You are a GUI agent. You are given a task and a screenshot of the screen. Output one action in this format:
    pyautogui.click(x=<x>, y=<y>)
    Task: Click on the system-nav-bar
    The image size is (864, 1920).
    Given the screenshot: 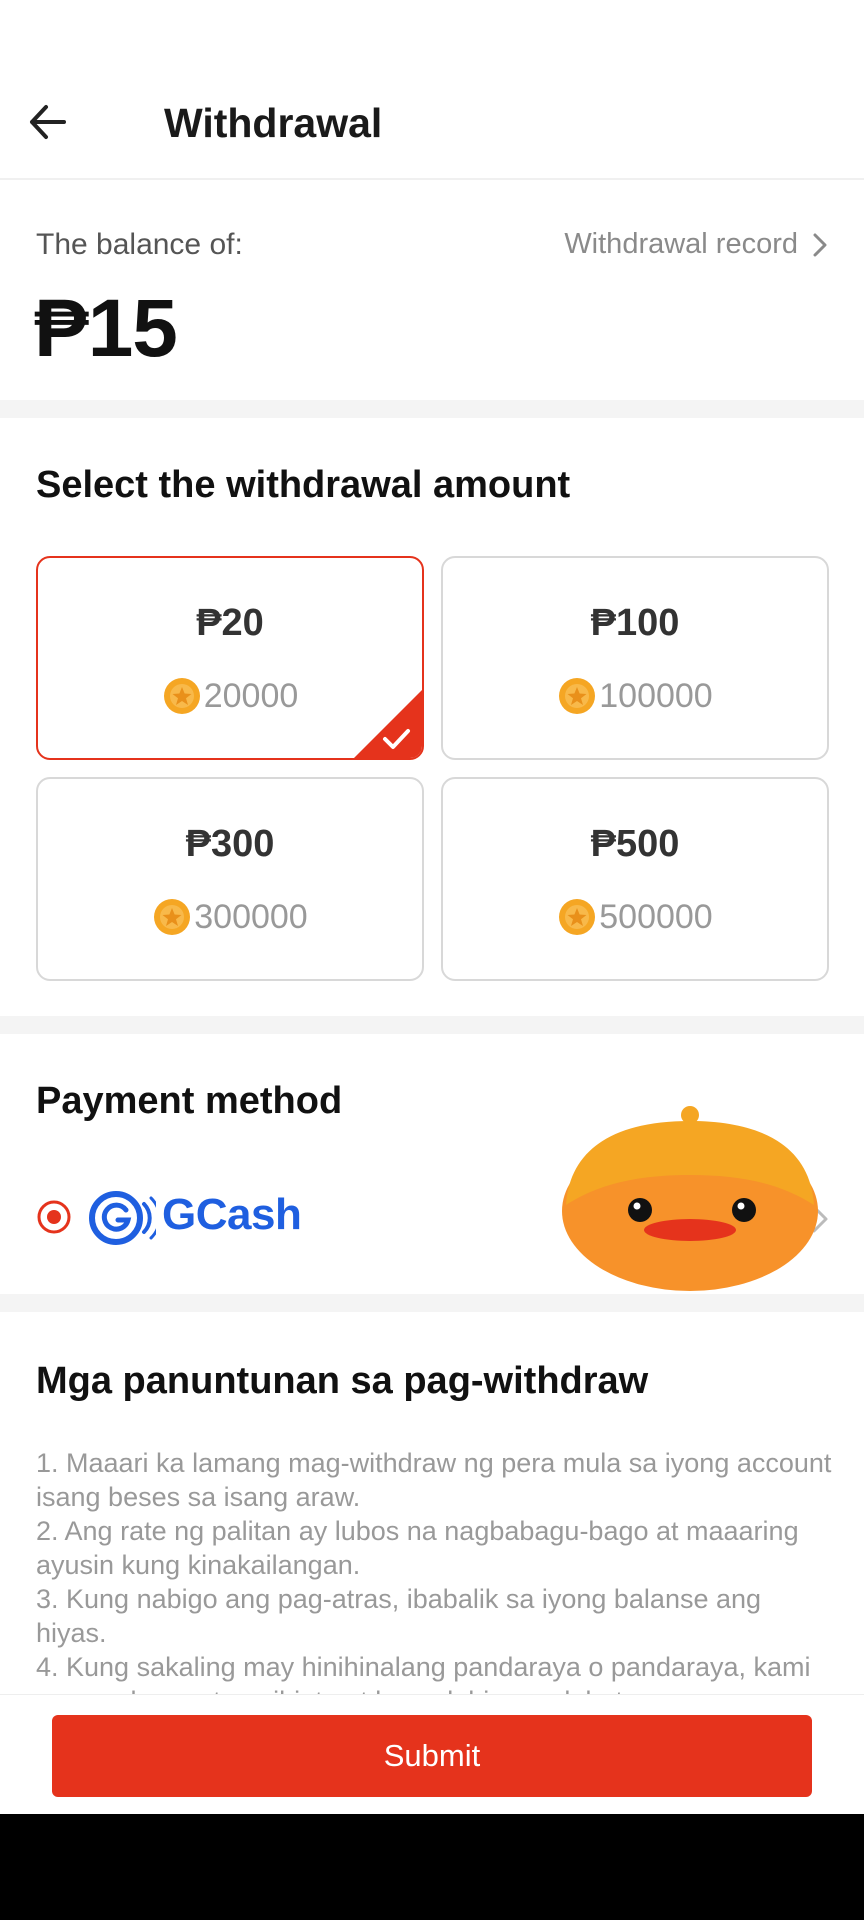 What is the action you would take?
    pyautogui.click(x=432, y=1867)
    